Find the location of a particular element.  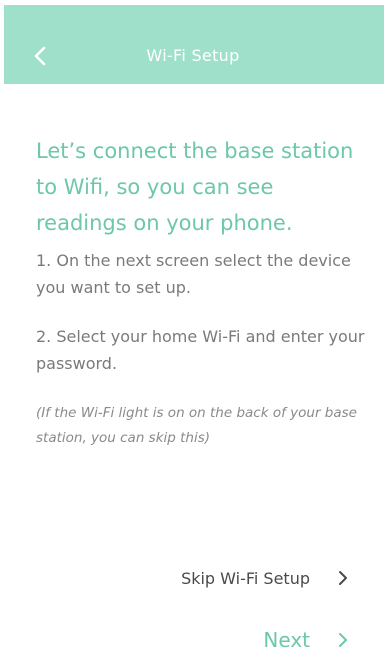

skip-wifi-setup-button: Skip Wi-Fi Setup is located at coordinates (265, 578).